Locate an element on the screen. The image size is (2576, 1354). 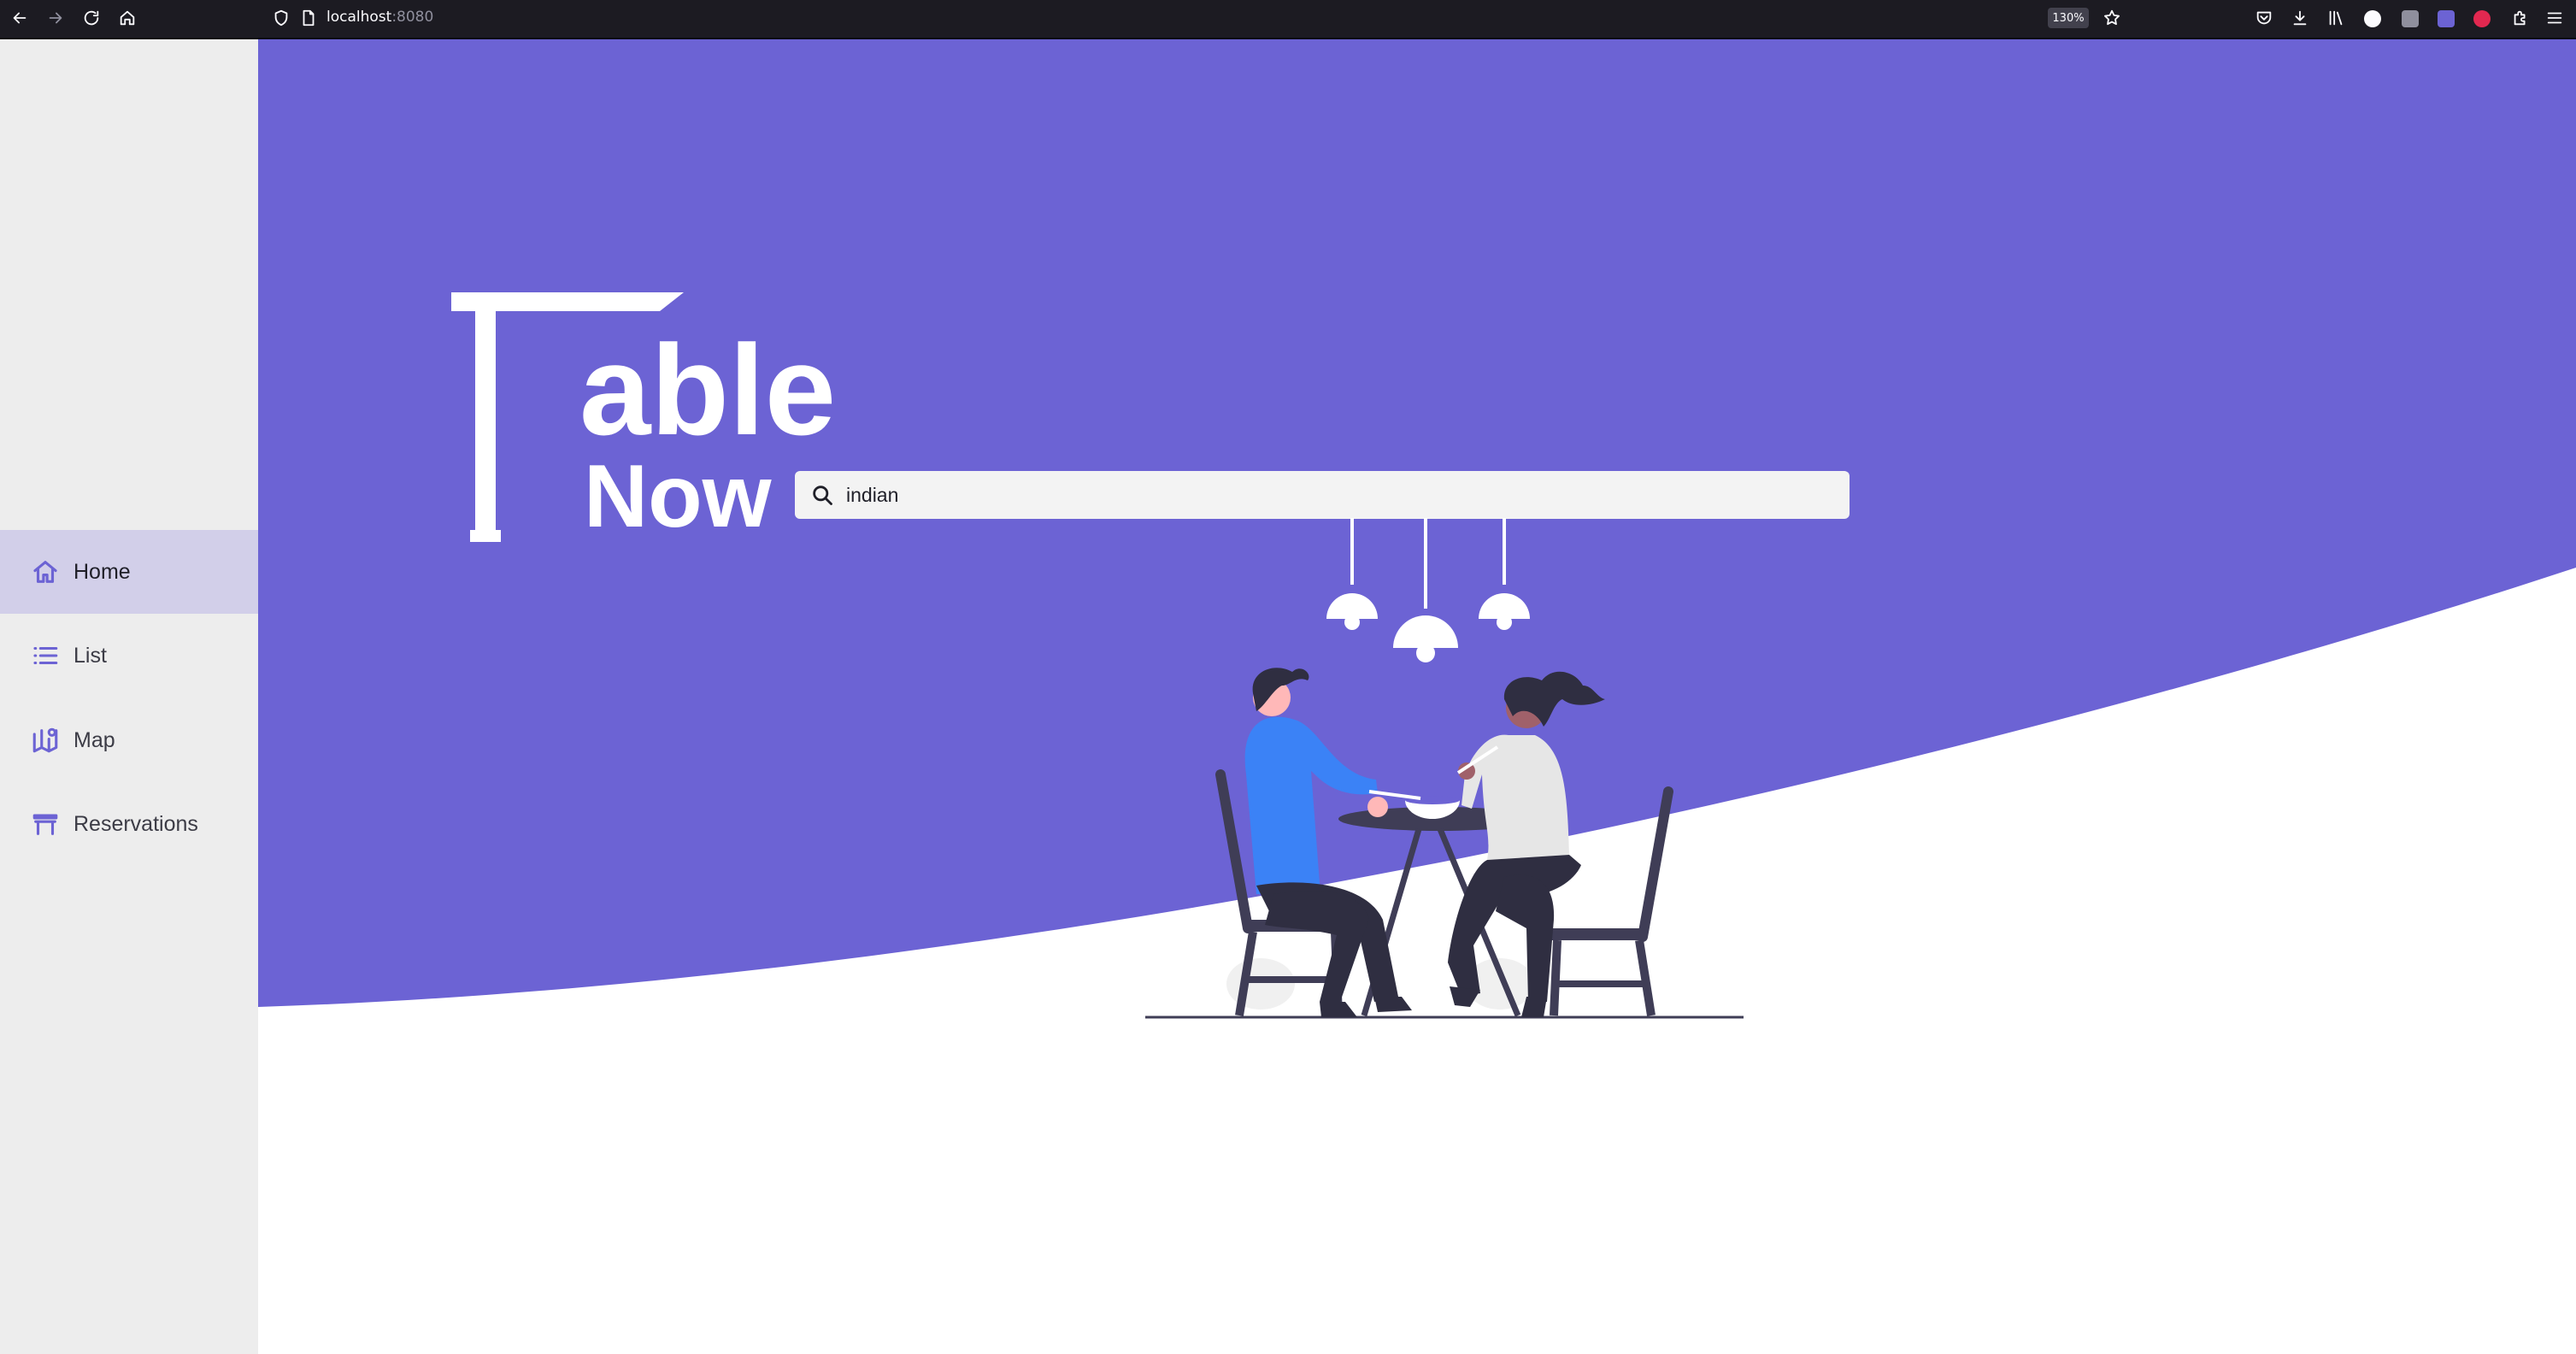
home-page-button is located at coordinates (127, 18).